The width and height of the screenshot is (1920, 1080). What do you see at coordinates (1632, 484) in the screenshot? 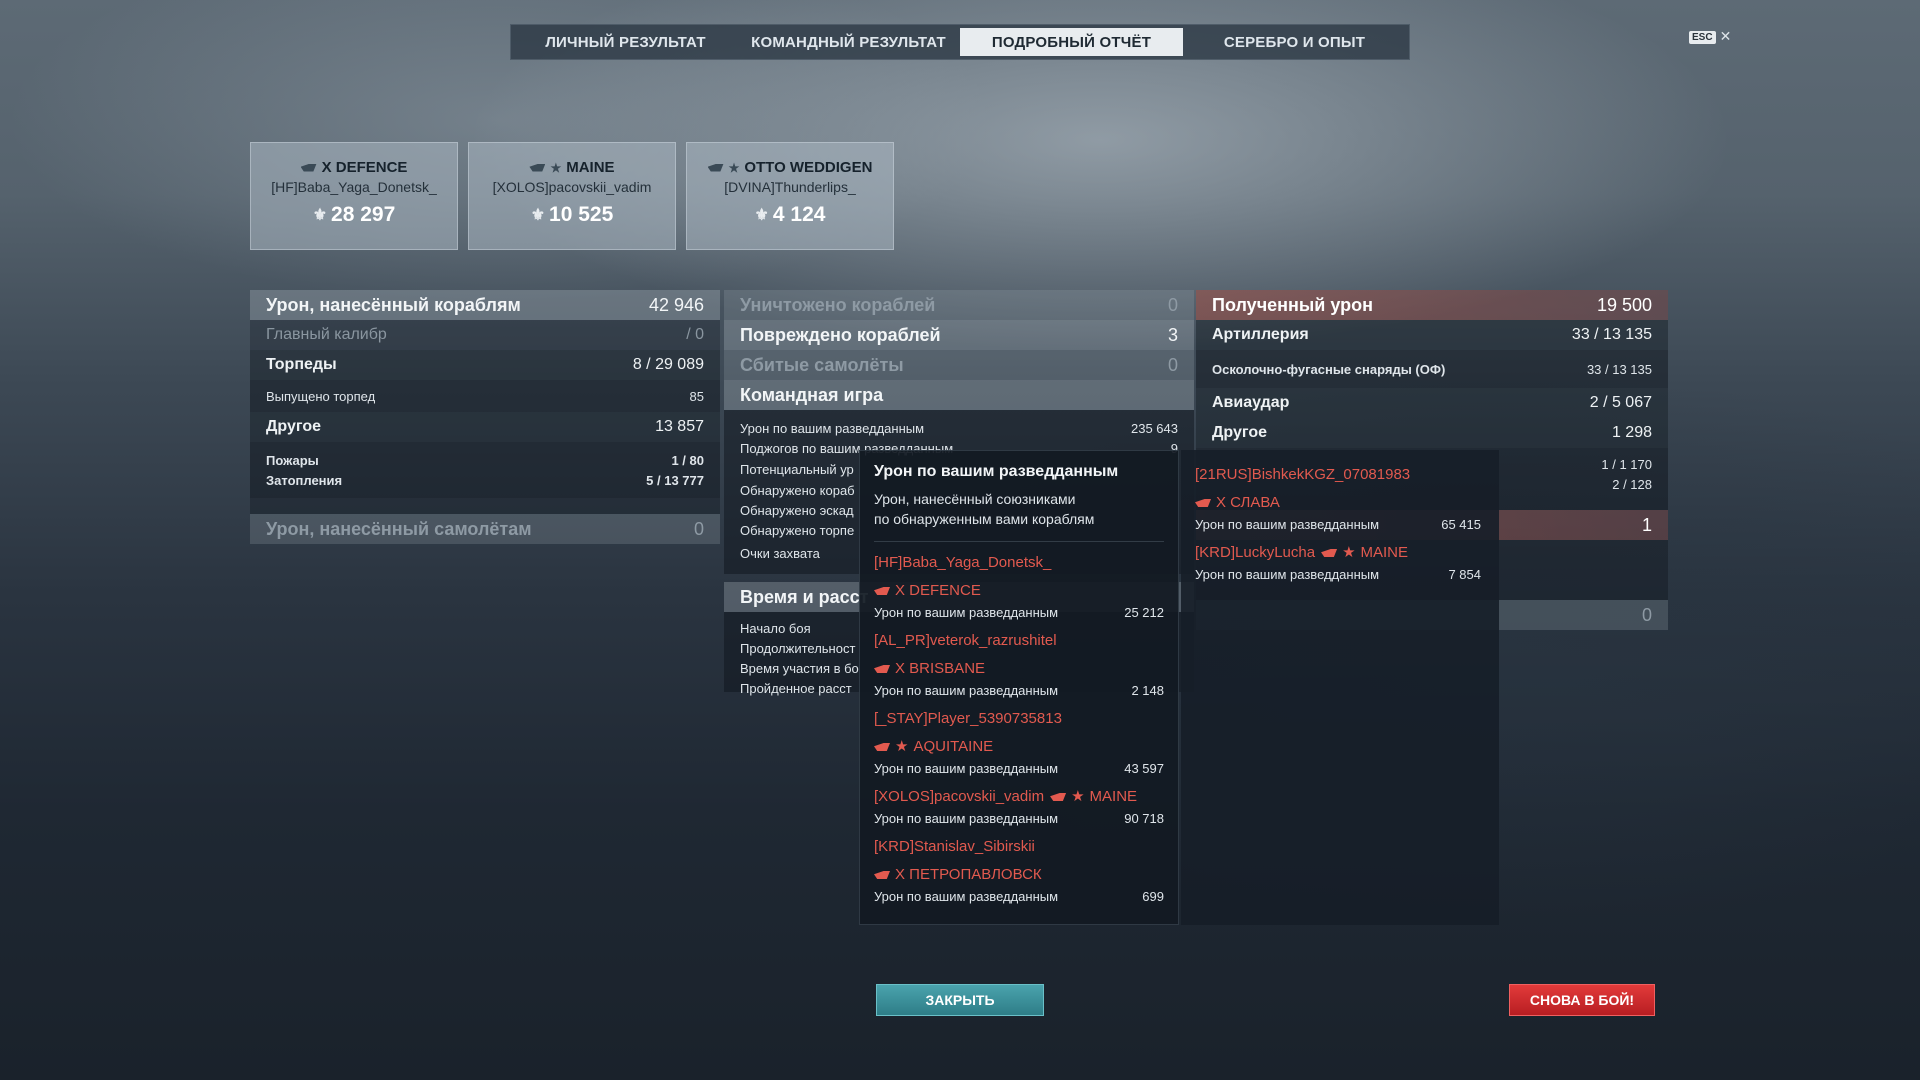
I see `row-value: 2 / 128` at bounding box center [1632, 484].